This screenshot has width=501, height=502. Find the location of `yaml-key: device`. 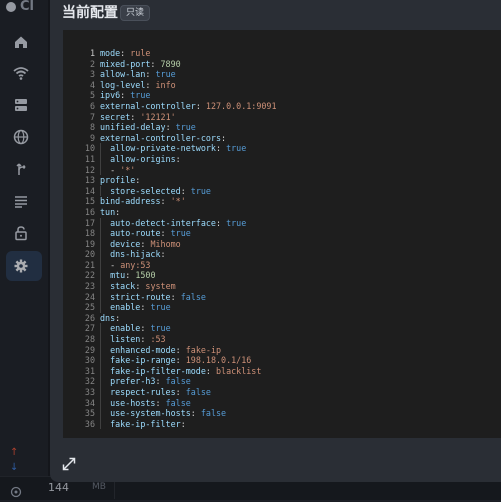

yaml-key: device is located at coordinates (125, 243).